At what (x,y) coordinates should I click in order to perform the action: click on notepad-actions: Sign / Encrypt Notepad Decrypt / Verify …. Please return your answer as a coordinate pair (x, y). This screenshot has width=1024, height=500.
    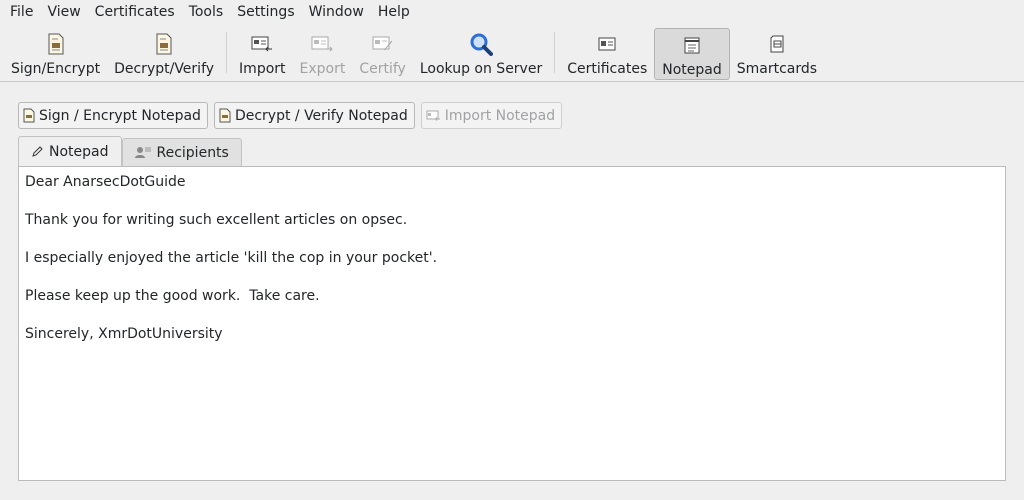
    Looking at the image, I should click on (290, 115).